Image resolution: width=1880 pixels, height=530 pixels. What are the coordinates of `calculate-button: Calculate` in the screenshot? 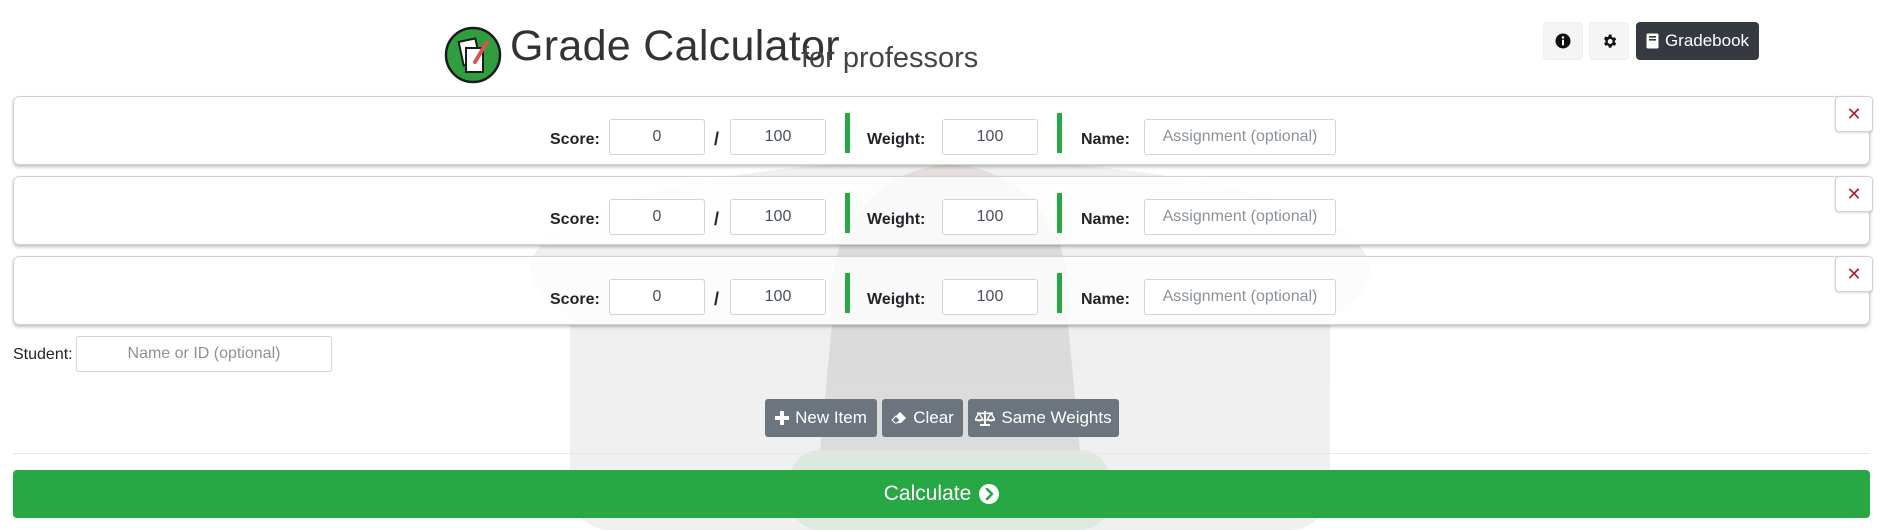 It's located at (941, 494).